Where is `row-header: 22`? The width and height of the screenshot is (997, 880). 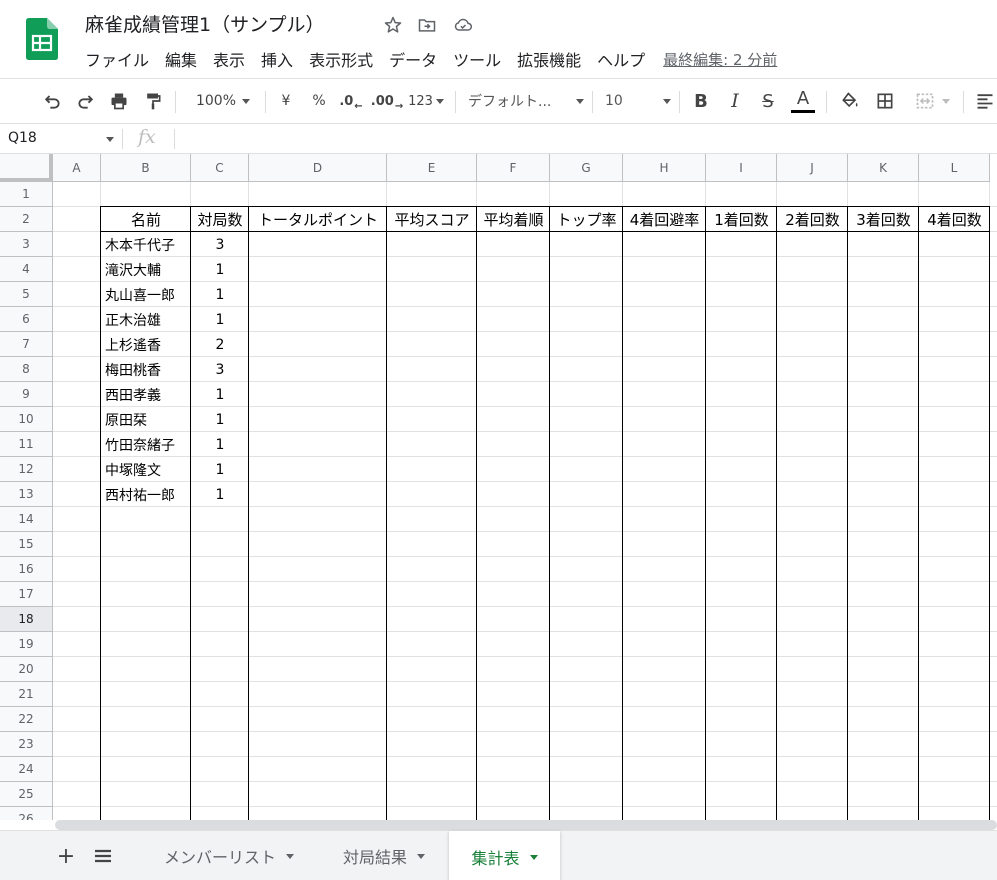 row-header: 22 is located at coordinates (26, 719).